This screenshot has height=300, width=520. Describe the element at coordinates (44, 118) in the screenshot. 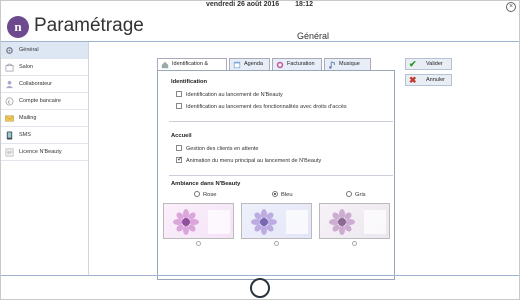

I see `sidebar-item-mailing: Mailing` at that location.